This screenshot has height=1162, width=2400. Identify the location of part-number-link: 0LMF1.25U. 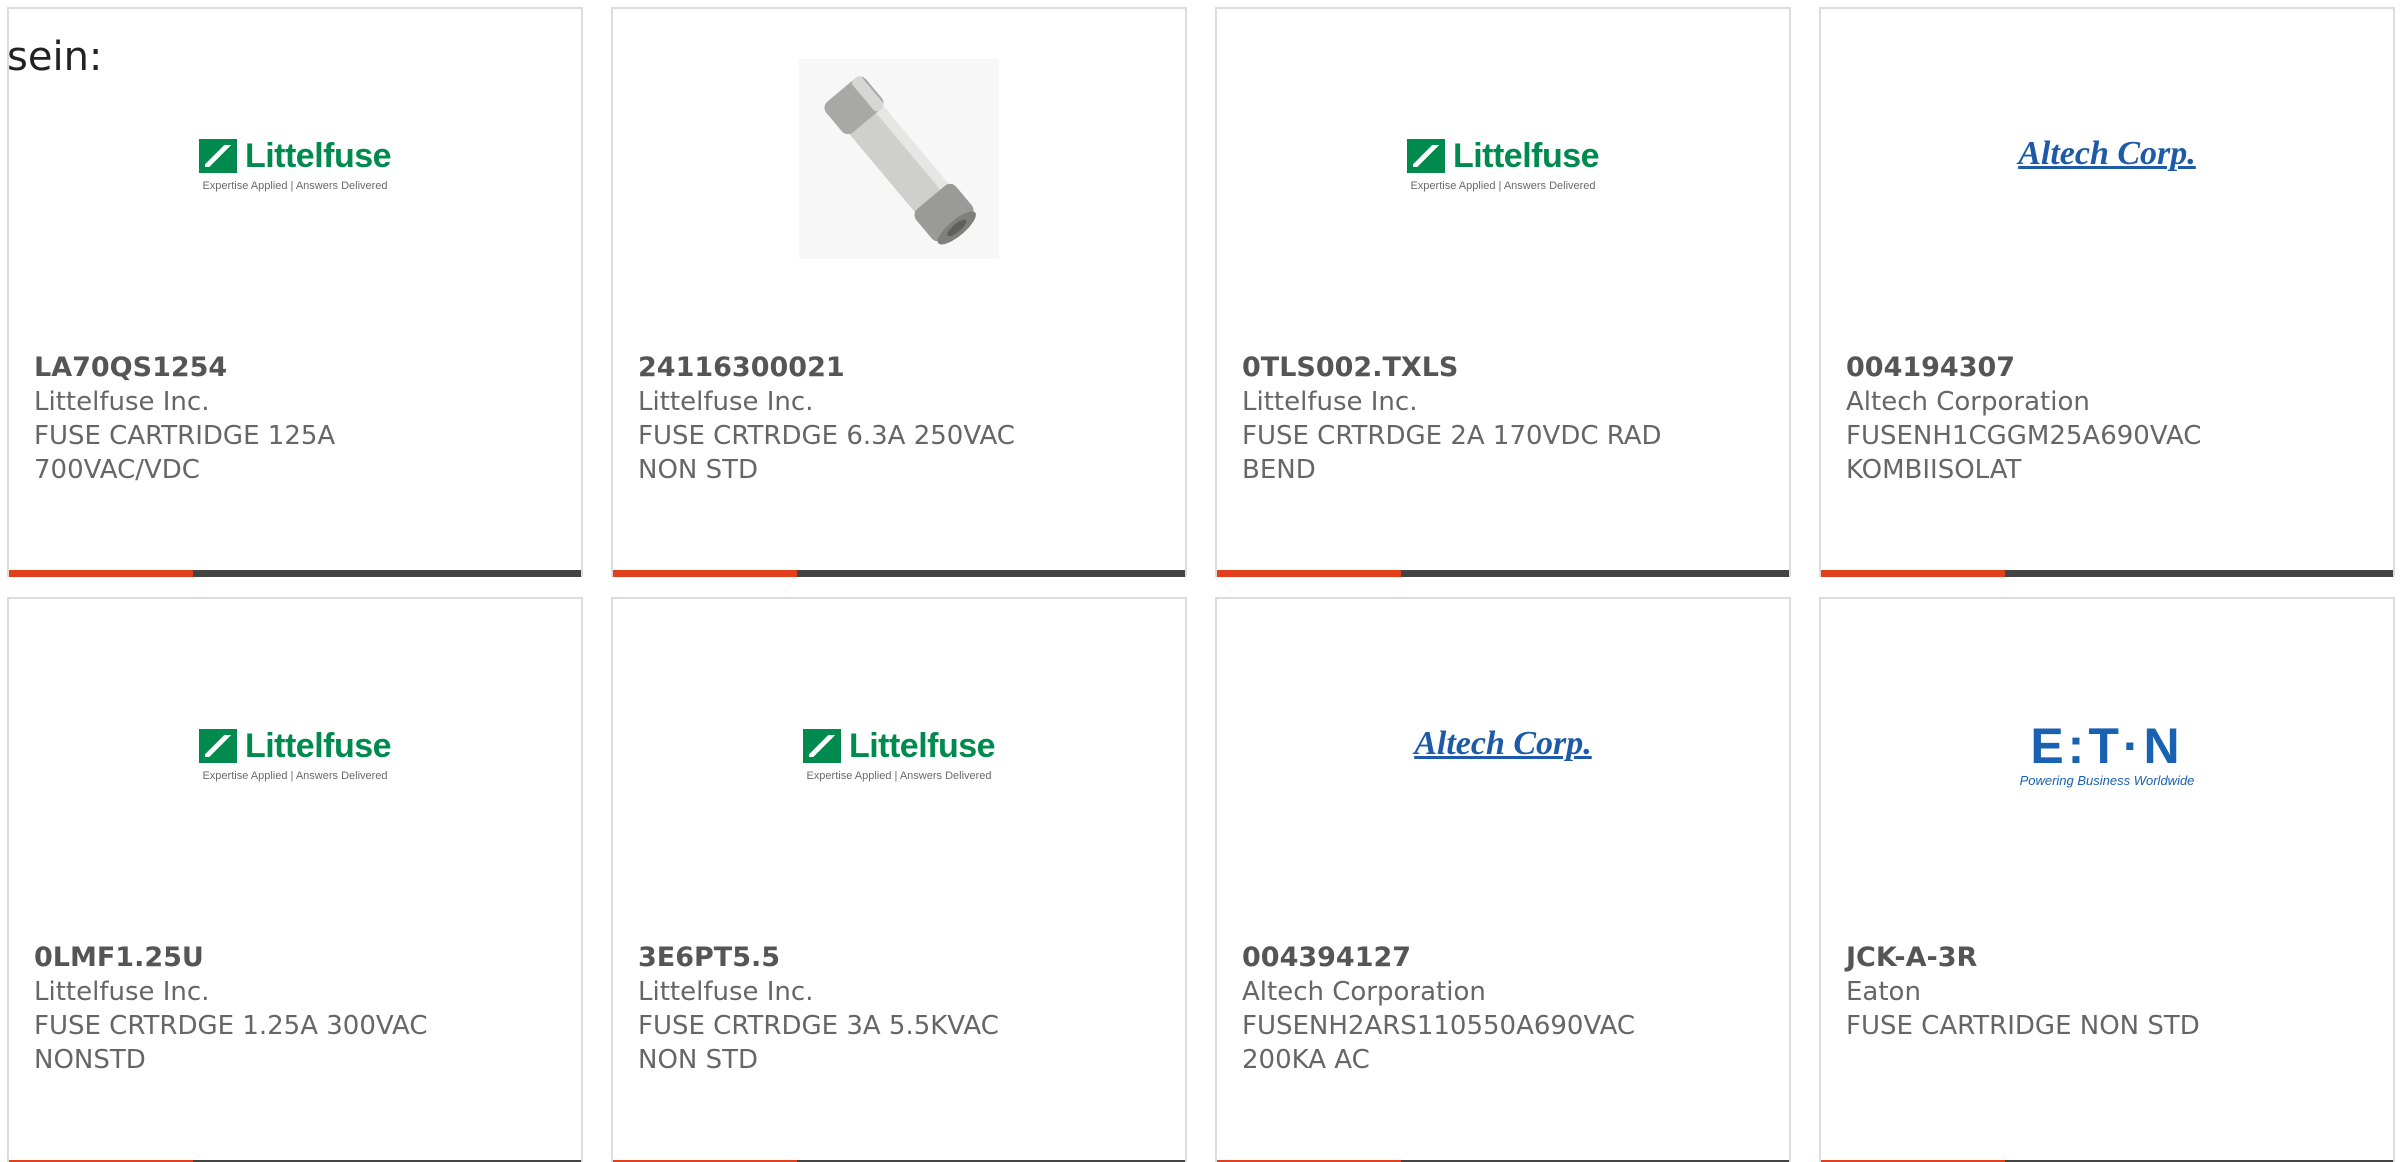
(247, 958).